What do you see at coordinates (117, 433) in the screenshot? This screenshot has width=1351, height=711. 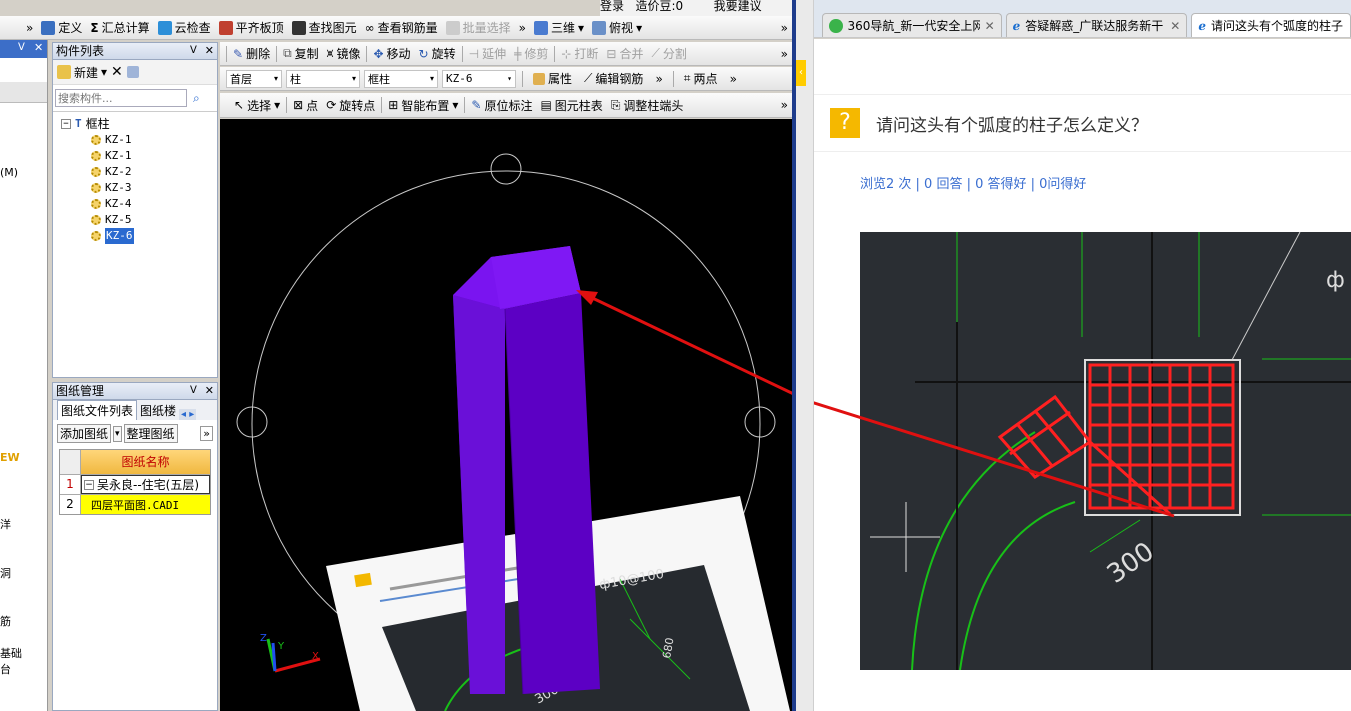 I see `add-drawing-dropdown: ▾` at bounding box center [117, 433].